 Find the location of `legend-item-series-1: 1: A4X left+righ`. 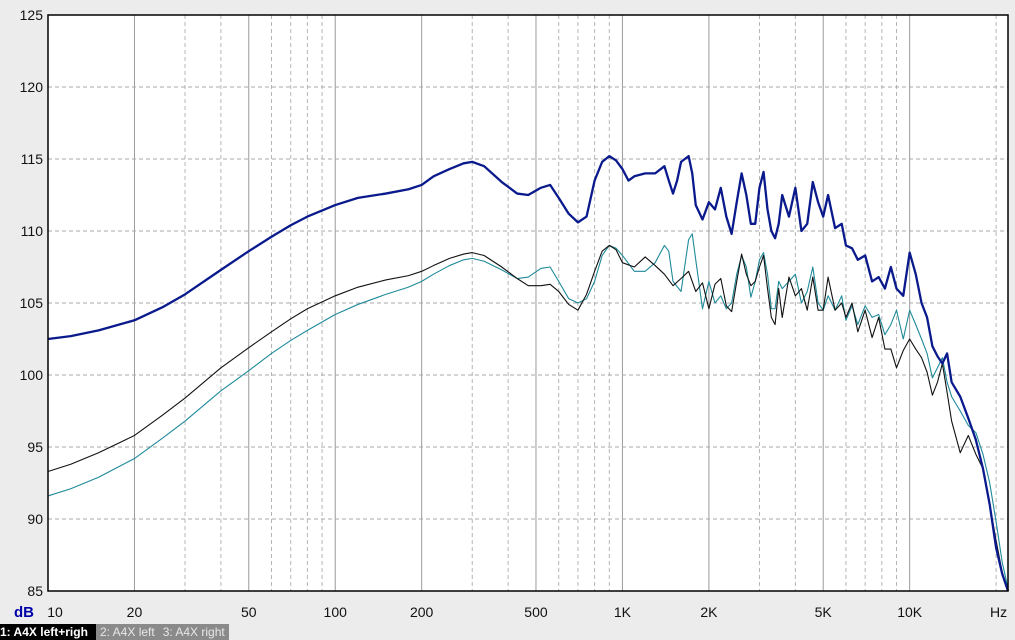

legend-item-series-1: 1: A4X left+righ is located at coordinates (48, 632).